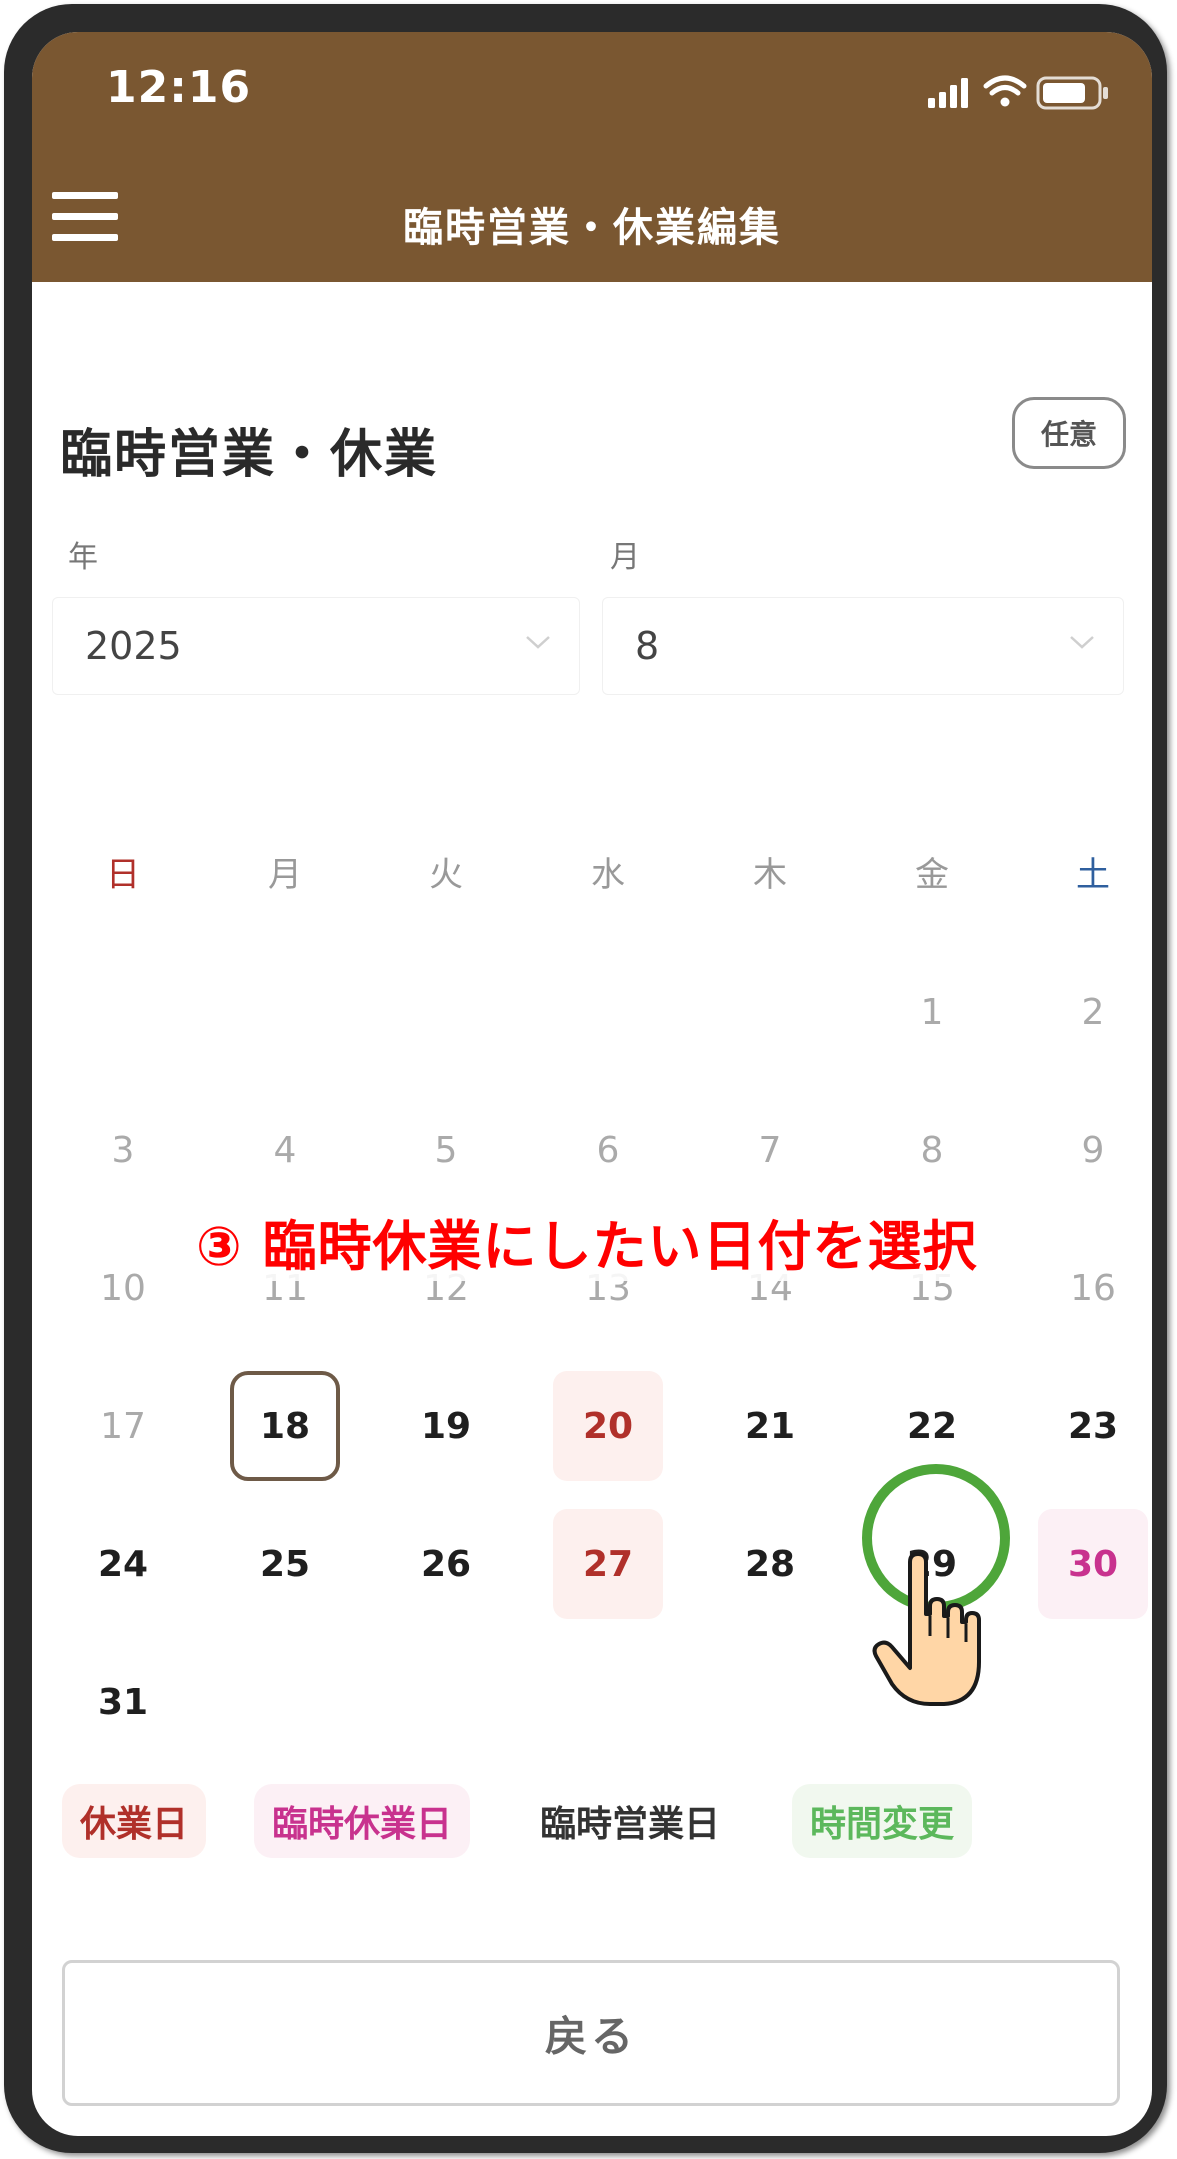 The height and width of the screenshot is (2159, 1177). Describe the element at coordinates (1093, 1564) in the screenshot. I see `calendar-day-temp-holiday: 30` at that location.